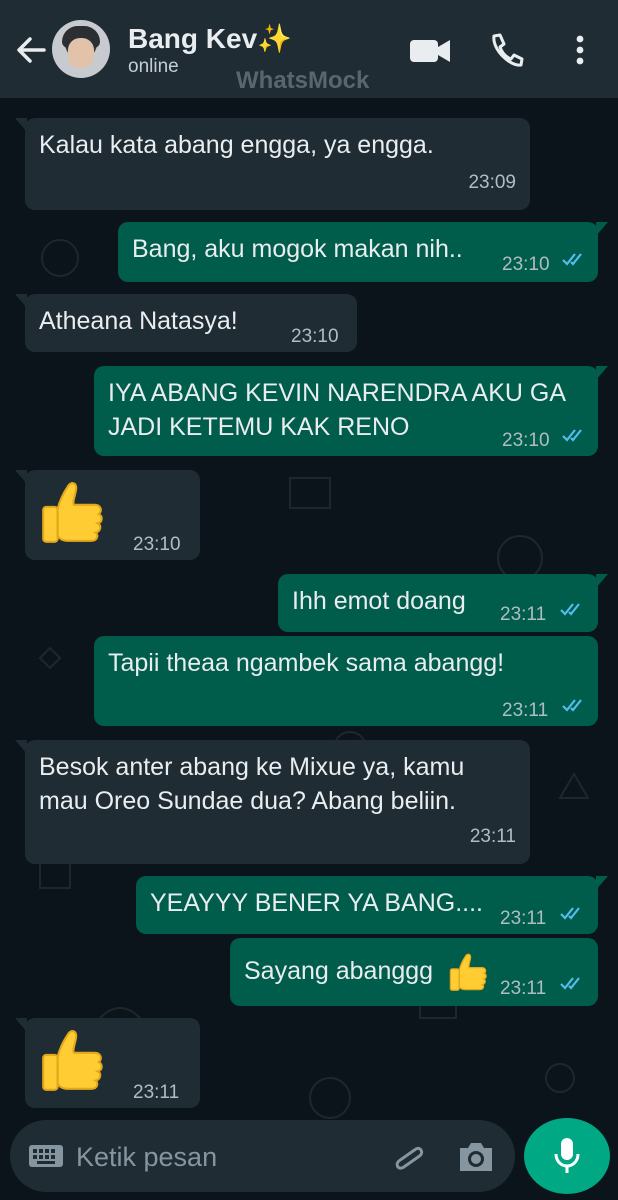 Image resolution: width=618 pixels, height=1200 pixels. I want to click on voice-message-button, so click(567, 1156).